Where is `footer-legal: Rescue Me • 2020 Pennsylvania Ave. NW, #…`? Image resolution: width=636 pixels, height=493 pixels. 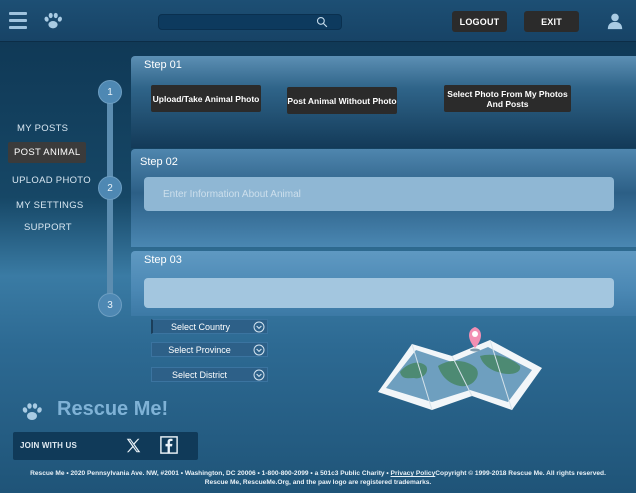 footer-legal: Rescue Me • 2020 Pennsylvania Ave. NW, #… is located at coordinates (318, 478).